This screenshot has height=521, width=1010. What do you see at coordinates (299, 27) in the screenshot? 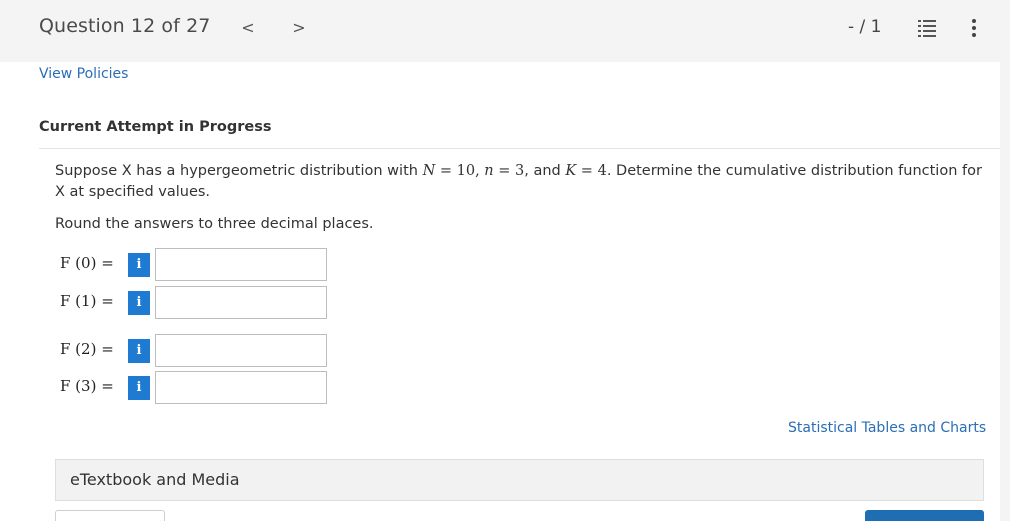
I see `next-question-button: >` at bounding box center [299, 27].